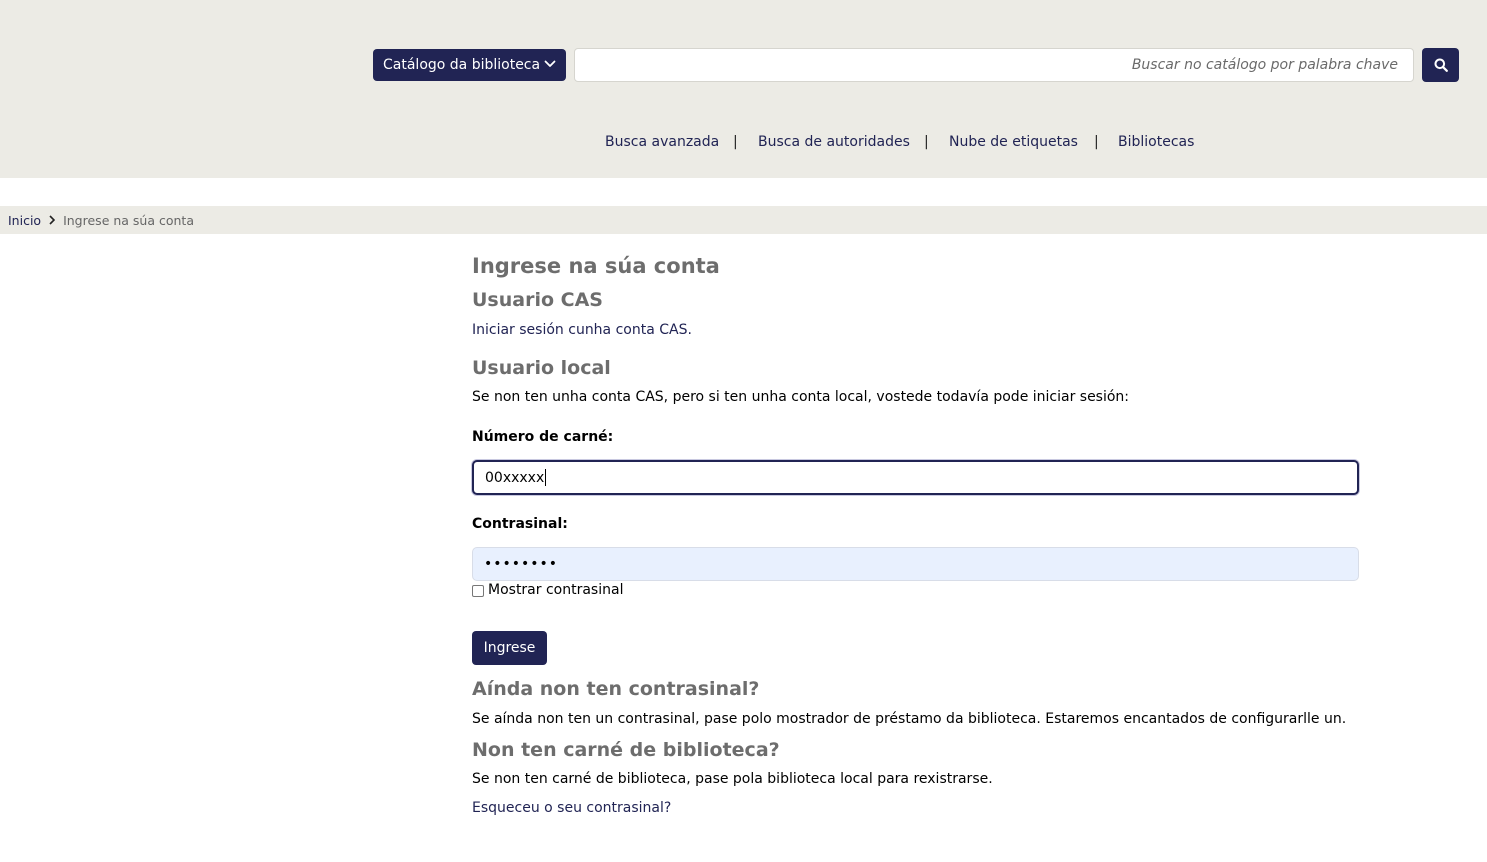  Describe the element at coordinates (1013, 142) in the screenshot. I see `nav-tag-cloud: Nube de etiquetas` at that location.